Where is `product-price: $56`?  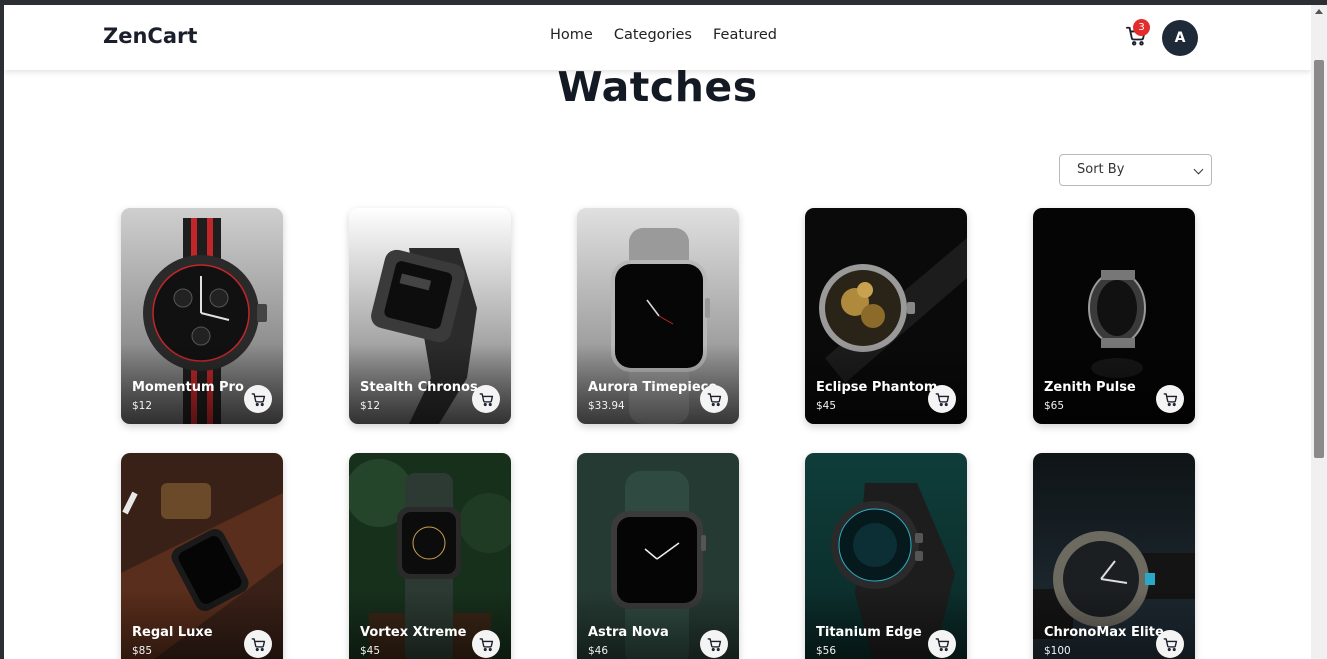 product-price: $56 is located at coordinates (826, 651).